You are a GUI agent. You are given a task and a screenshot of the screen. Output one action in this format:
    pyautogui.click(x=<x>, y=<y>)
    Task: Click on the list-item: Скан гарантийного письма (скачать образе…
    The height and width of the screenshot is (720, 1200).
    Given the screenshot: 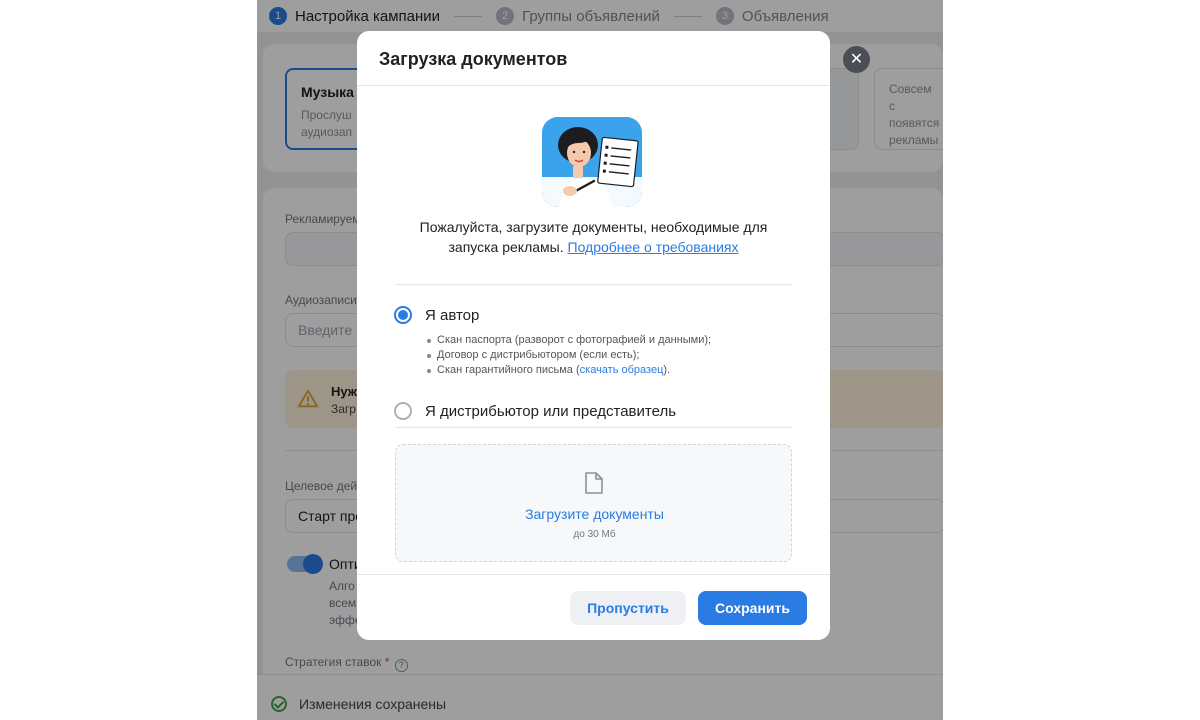 What is the action you would take?
    pyautogui.click(x=568, y=370)
    